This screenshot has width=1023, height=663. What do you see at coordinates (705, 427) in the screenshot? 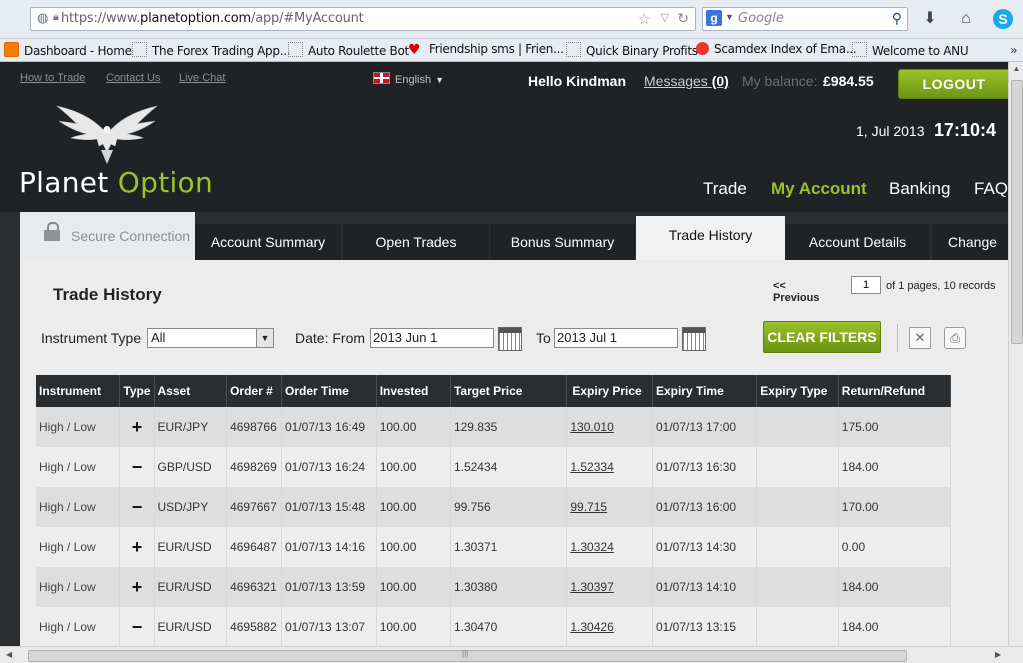
I see `cell-expiry-time: 01/07/13 17:00` at bounding box center [705, 427].